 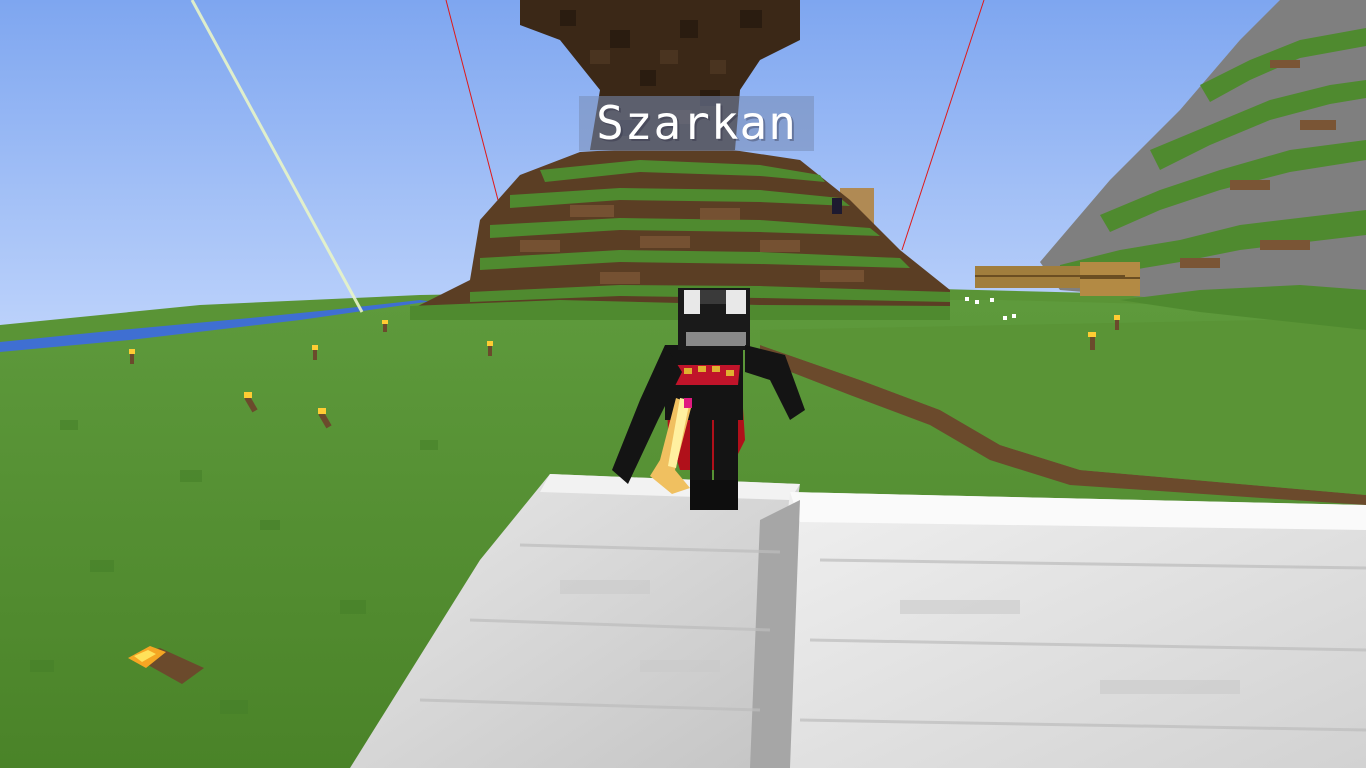 I want to click on distant-mob, so click(x=837, y=206).